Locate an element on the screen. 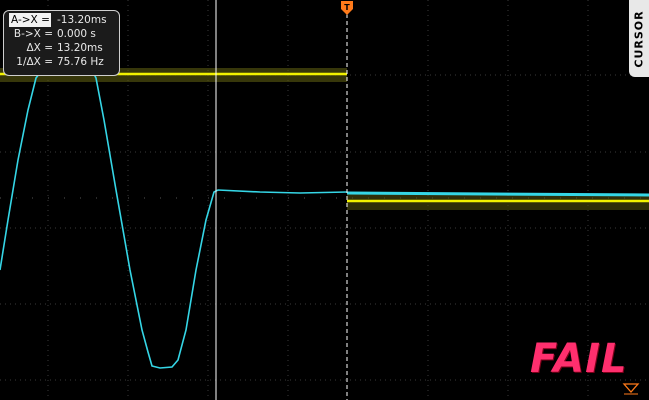 The width and height of the screenshot is (649, 400). trigger-position-icon: T is located at coordinates (347, 8).